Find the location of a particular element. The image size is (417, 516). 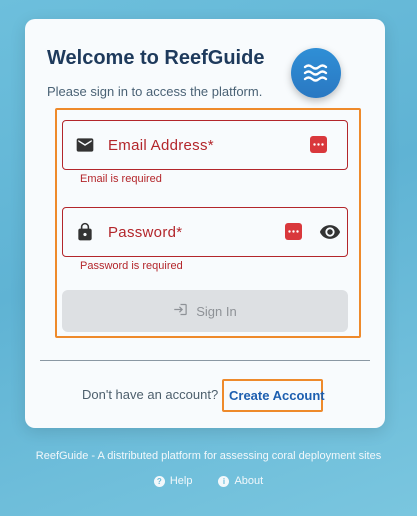

password-field: Password* is located at coordinates (205, 232).